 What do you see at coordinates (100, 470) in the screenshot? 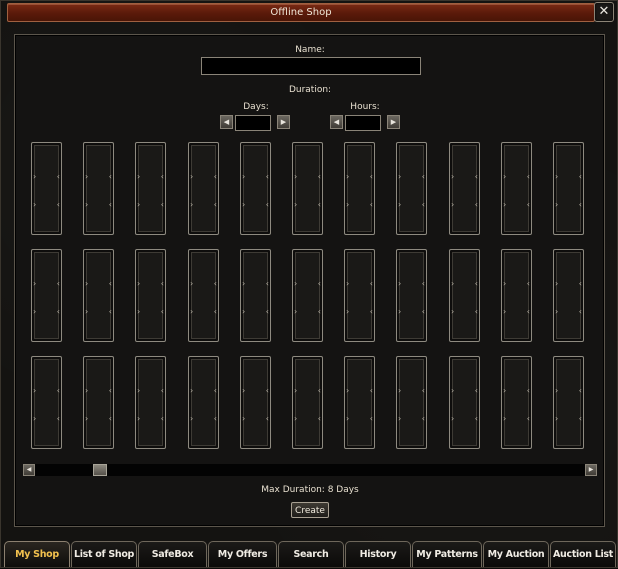
I see `scroll-thumb` at bounding box center [100, 470].